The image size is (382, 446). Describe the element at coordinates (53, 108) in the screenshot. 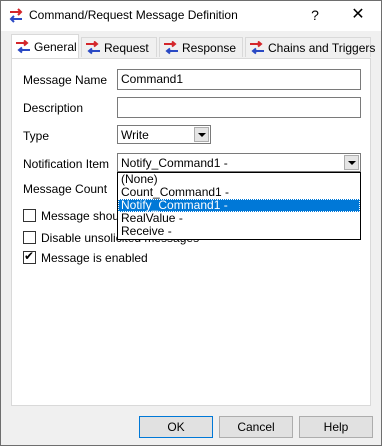

I see `description-label: Description` at that location.